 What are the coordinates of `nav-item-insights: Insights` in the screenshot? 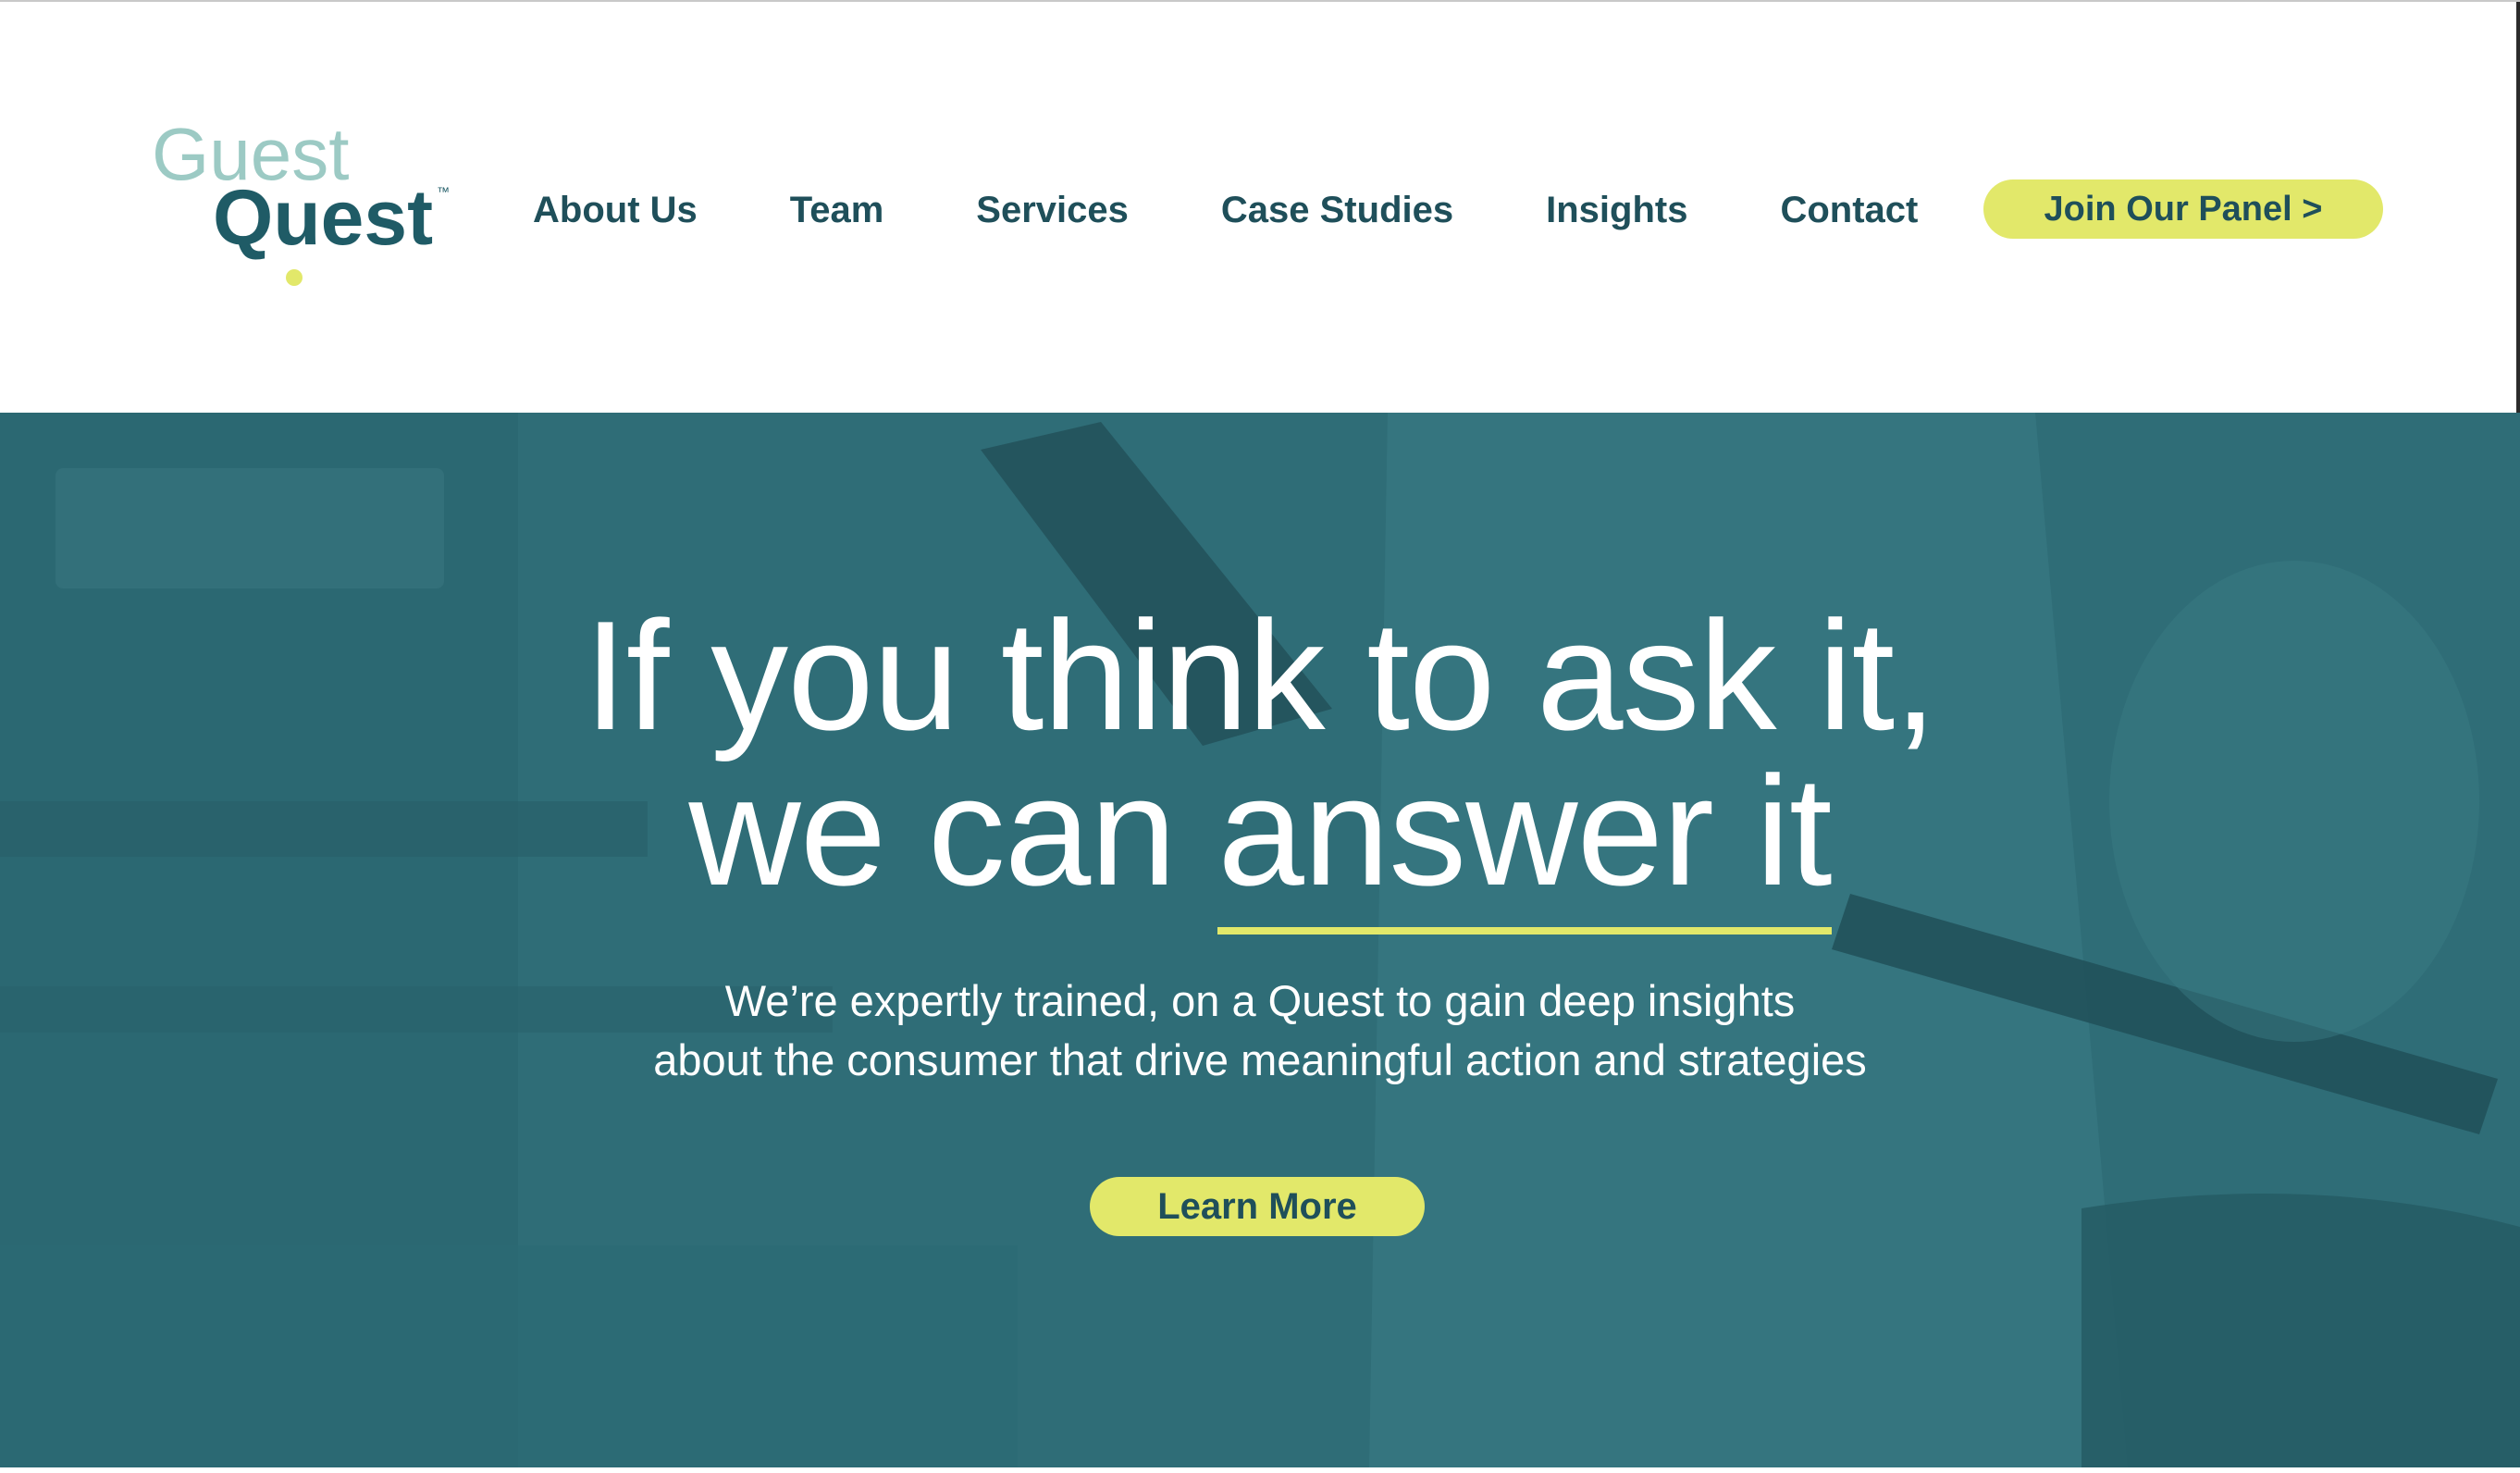 It's located at (1616, 210).